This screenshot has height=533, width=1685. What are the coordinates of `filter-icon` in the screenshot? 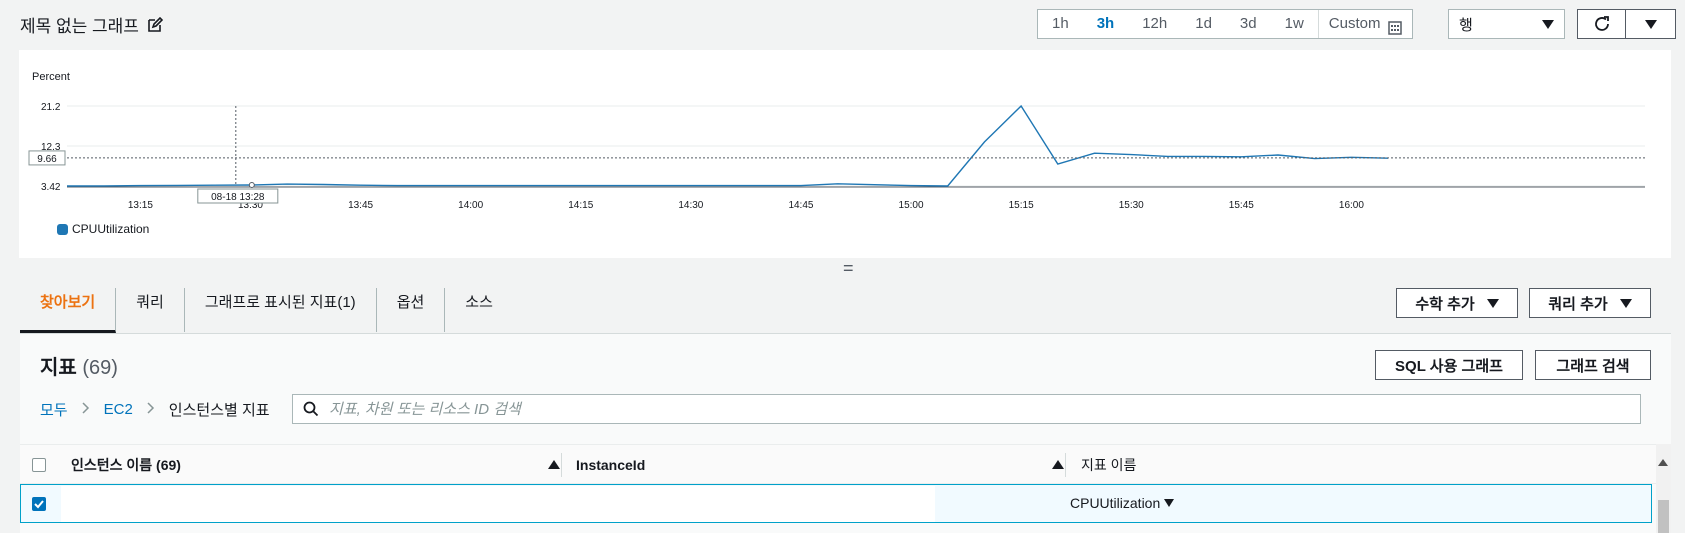 It's located at (1169, 503).